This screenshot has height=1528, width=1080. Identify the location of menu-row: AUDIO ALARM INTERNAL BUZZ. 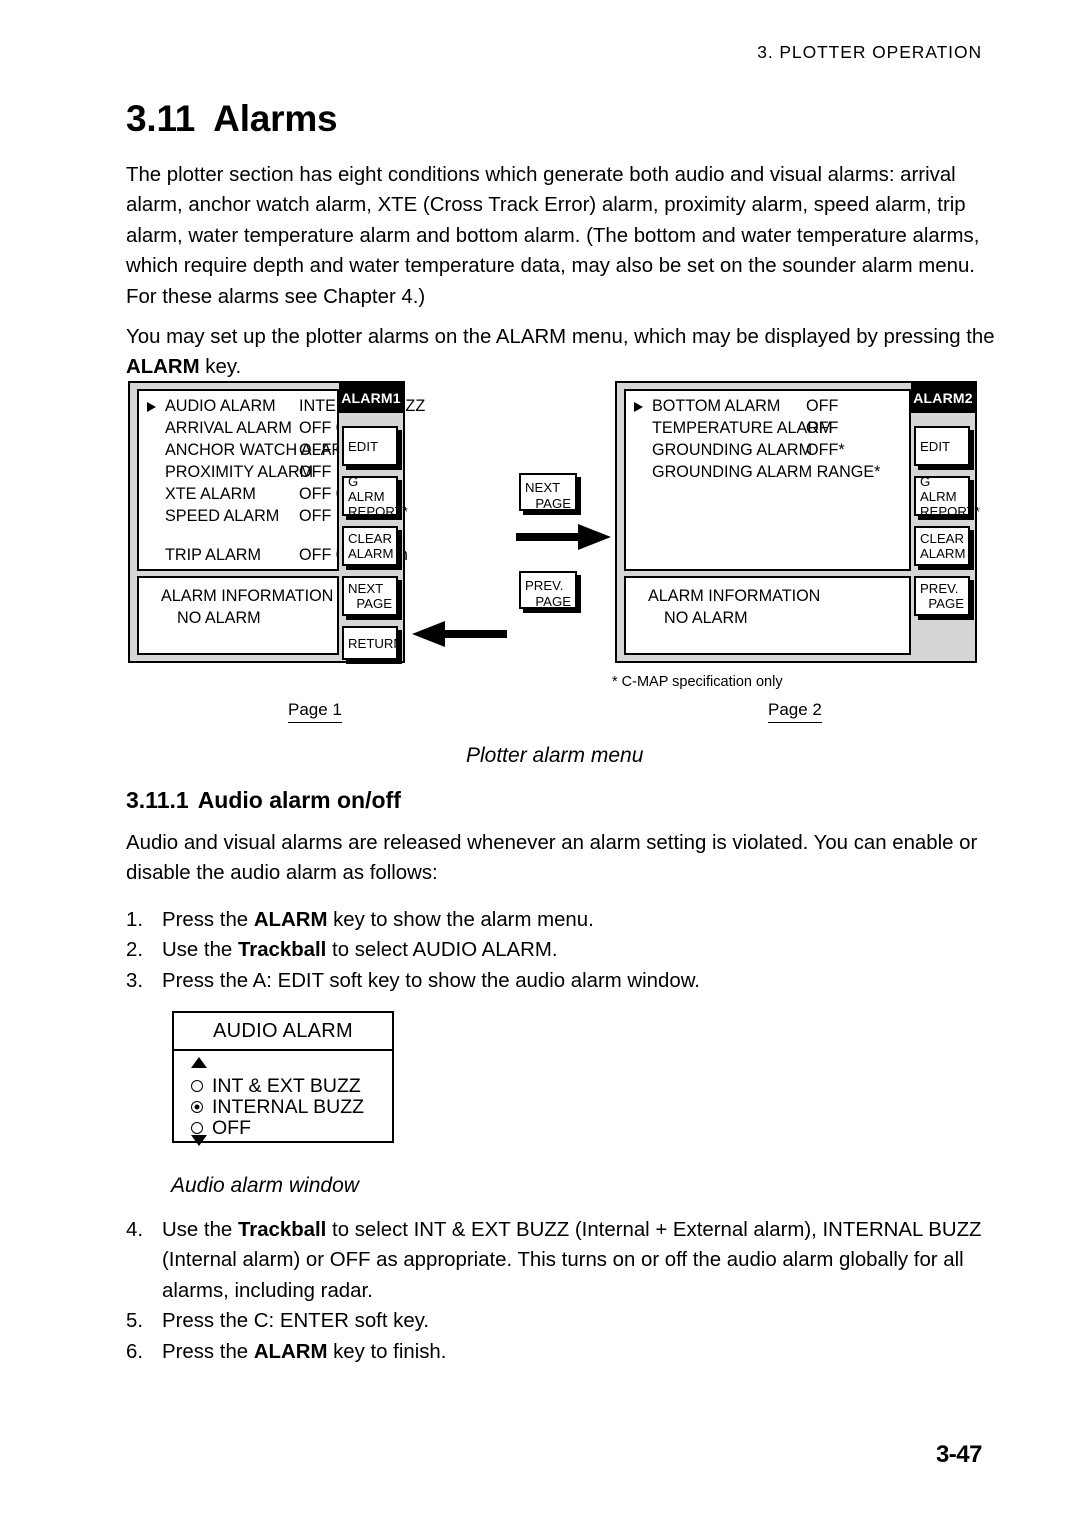
(282, 409).